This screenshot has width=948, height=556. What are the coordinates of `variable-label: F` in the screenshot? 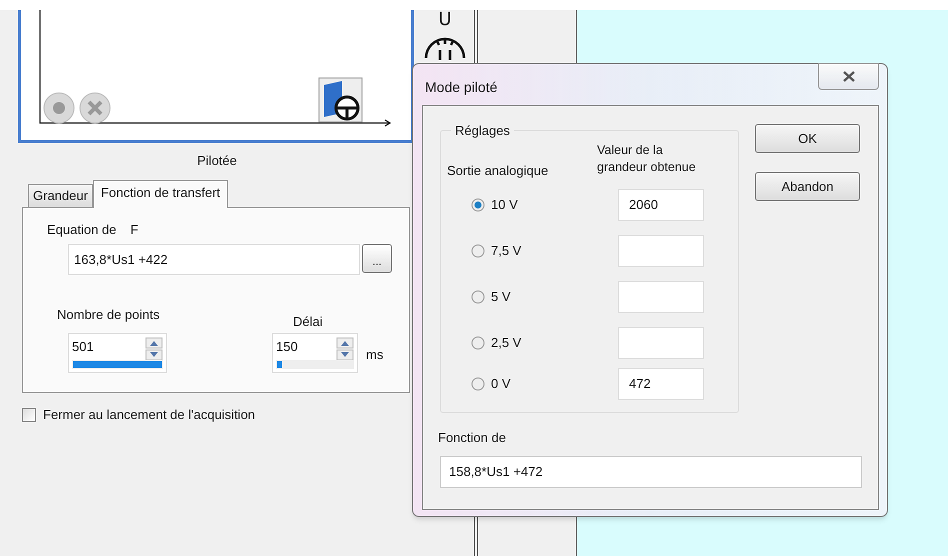 It's located at (134, 230).